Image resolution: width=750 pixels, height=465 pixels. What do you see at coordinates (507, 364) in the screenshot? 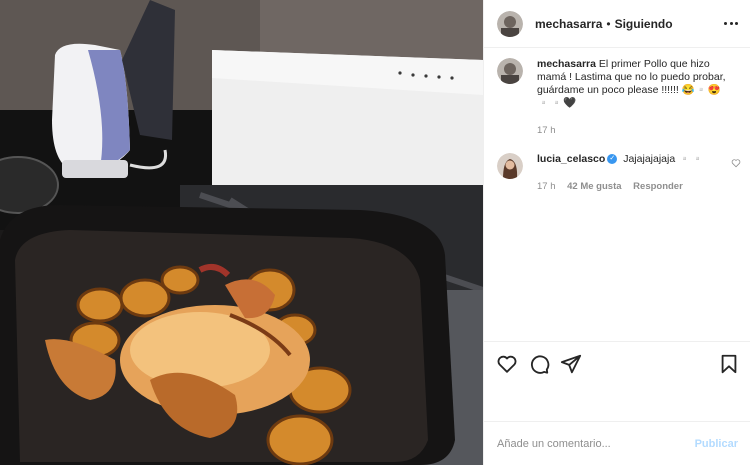
I see `heart-icon` at bounding box center [507, 364].